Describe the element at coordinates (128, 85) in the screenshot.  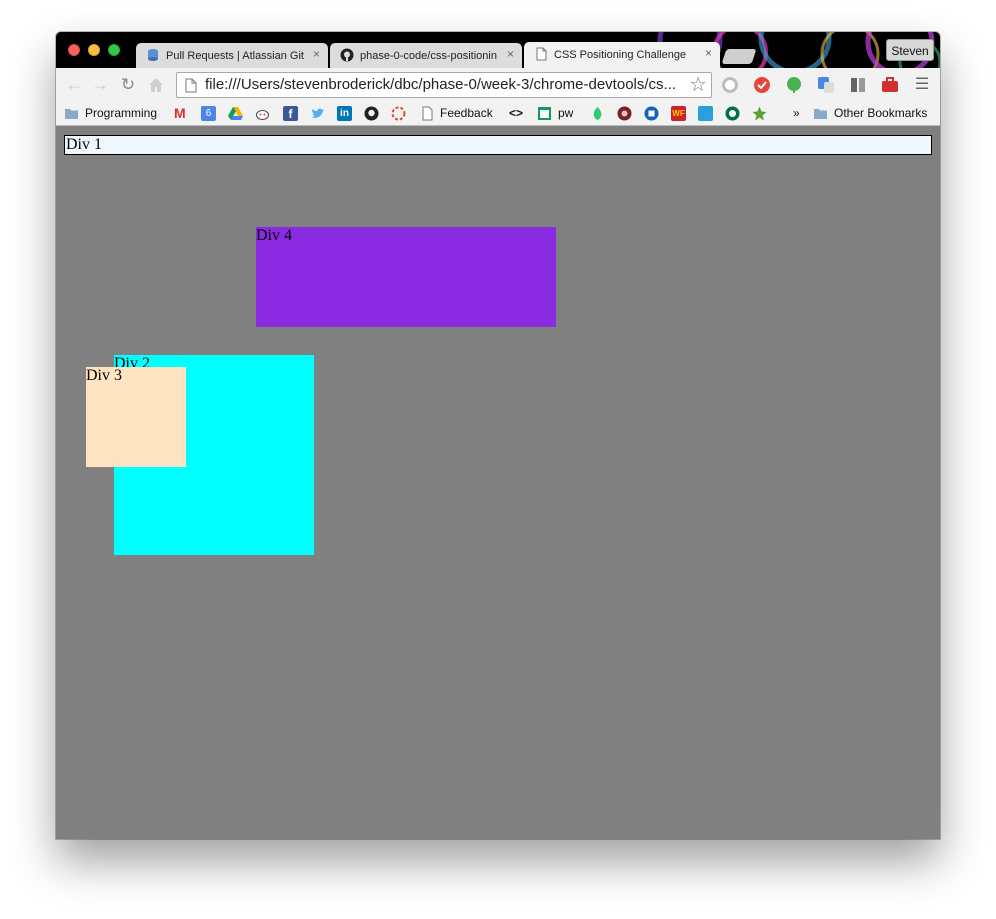
I see `reload-icon: ↻` at that location.